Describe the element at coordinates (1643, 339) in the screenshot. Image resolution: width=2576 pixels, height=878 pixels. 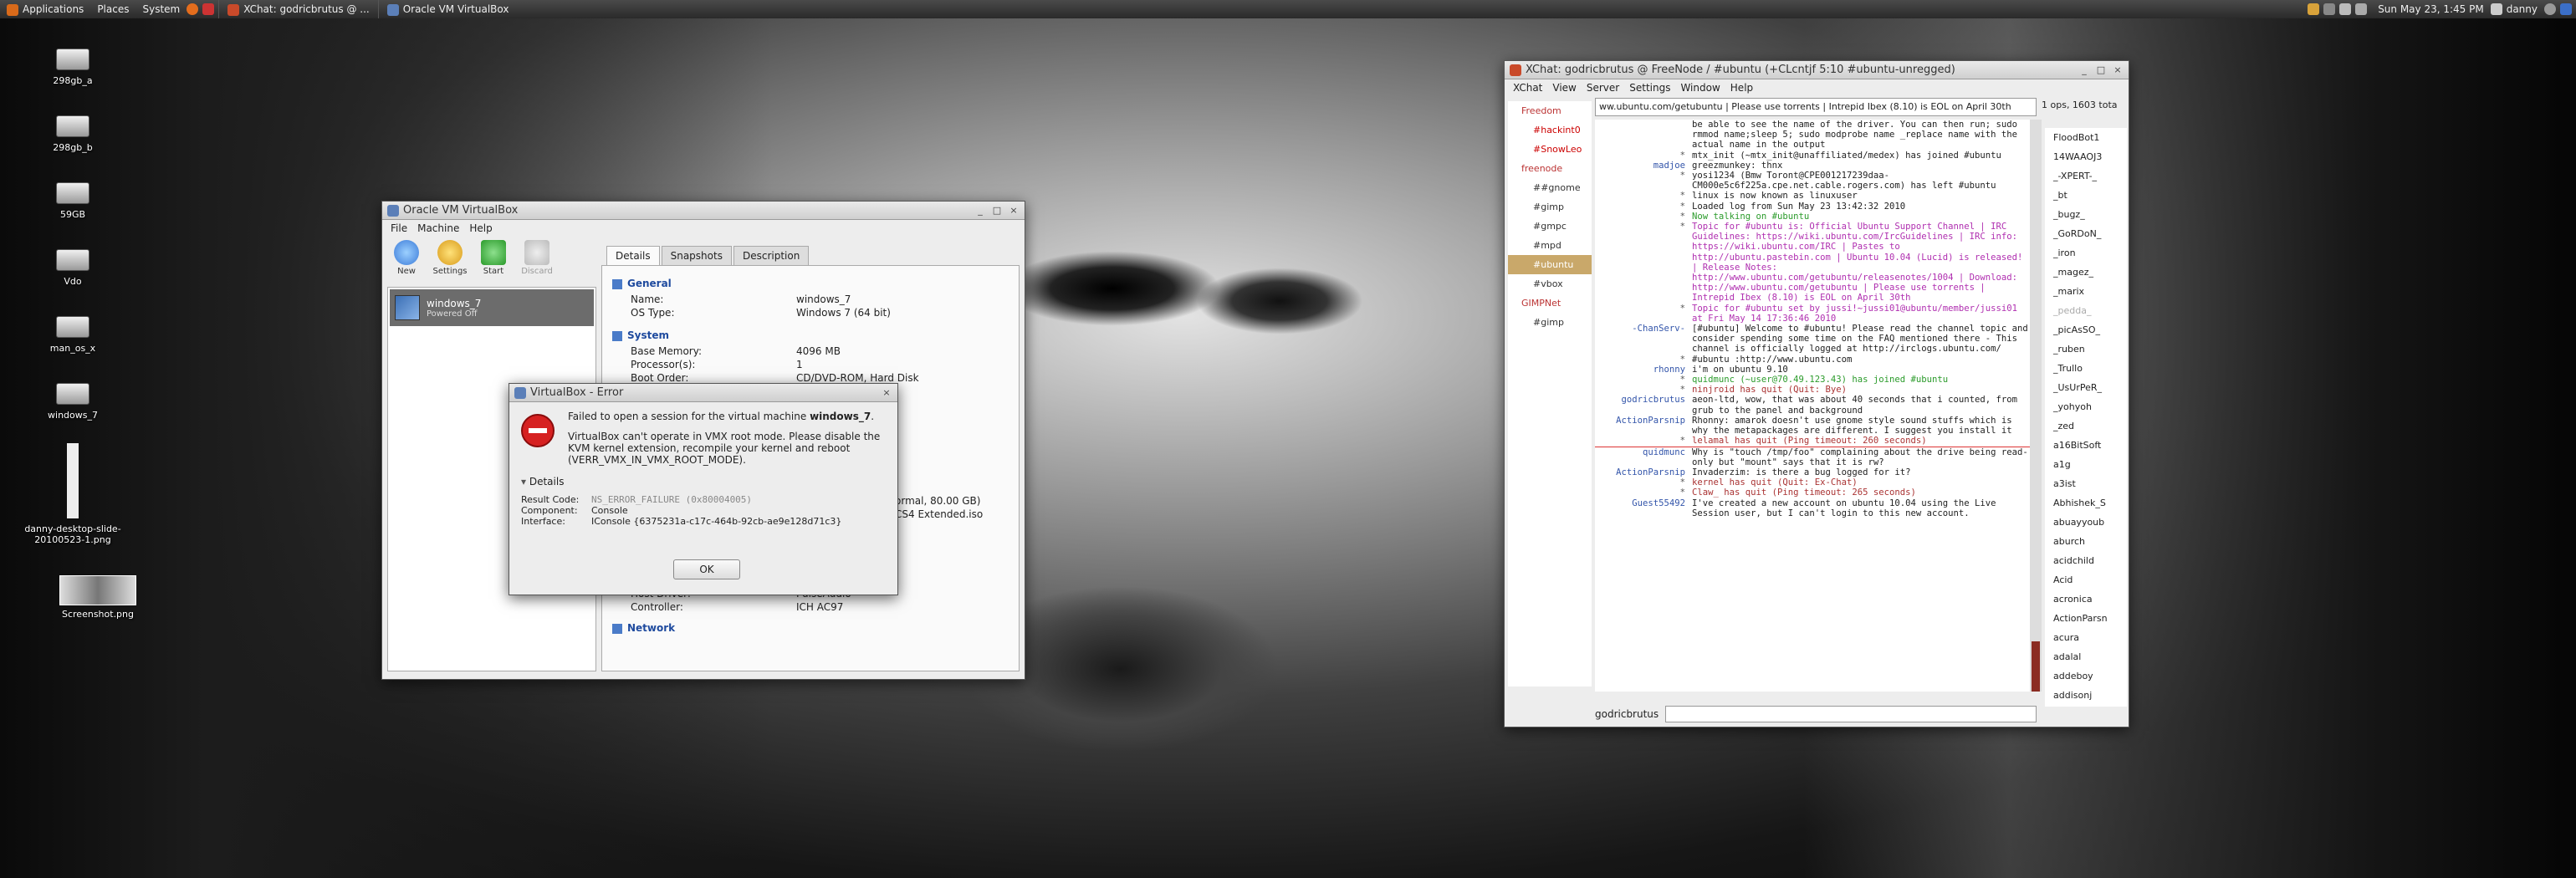
I see `chat-nick: -ChanServ-` at that location.